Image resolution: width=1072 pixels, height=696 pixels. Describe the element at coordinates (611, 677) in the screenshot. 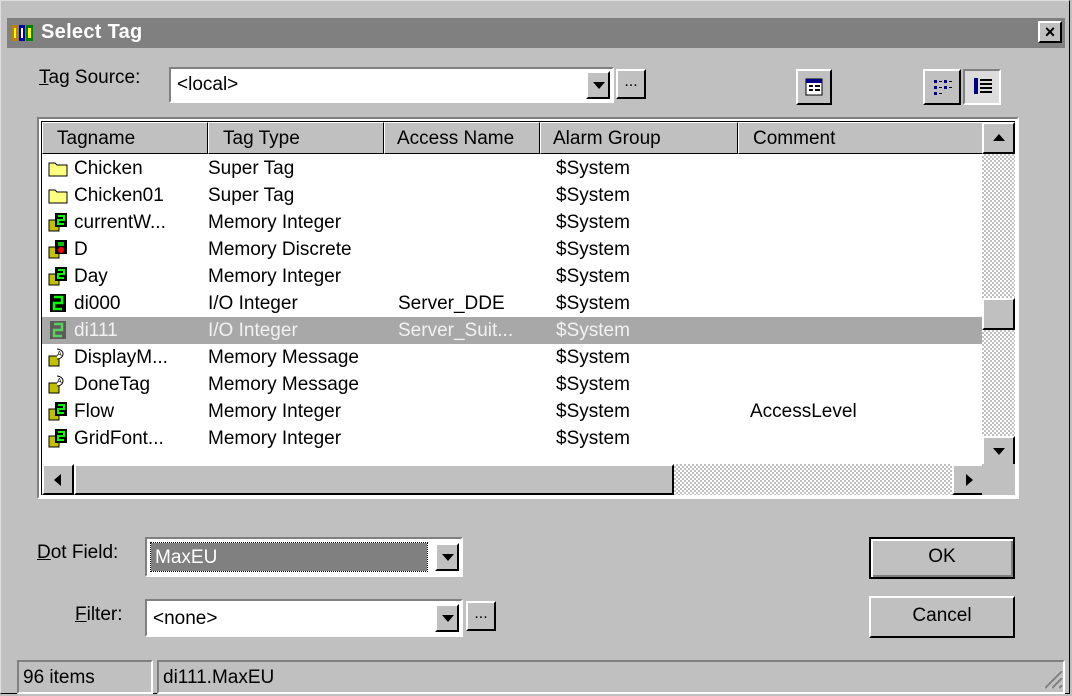

I see `status-selection: di111.MaxEU` at that location.